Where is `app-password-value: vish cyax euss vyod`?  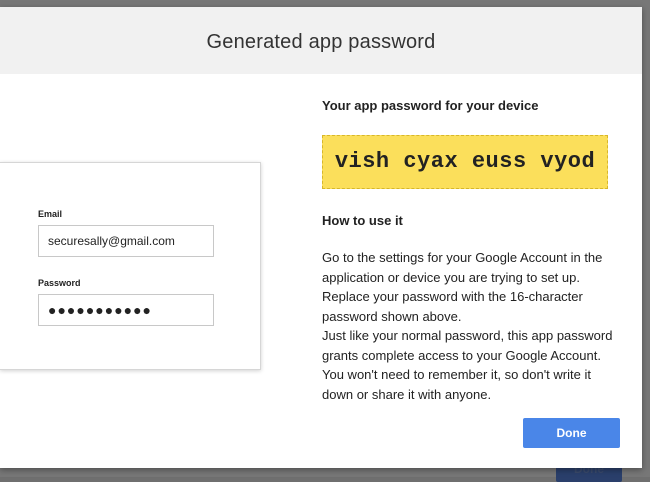
app-password-value: vish cyax euss vyod is located at coordinates (465, 162).